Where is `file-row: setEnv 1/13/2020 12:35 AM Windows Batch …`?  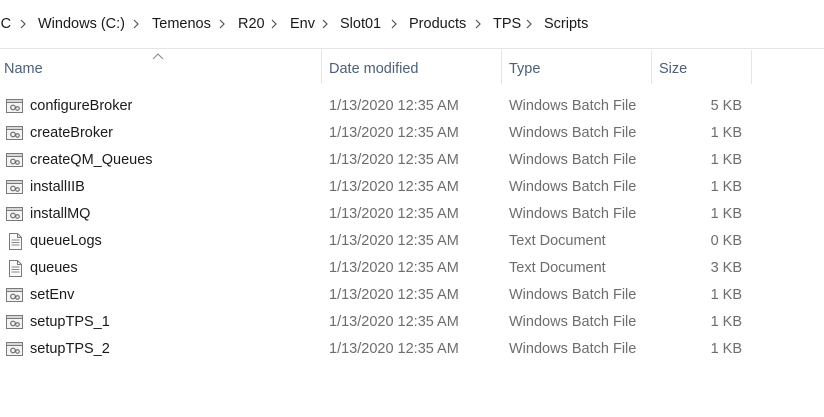
file-row: setEnv 1/13/2020 12:35 AM Windows Batch … is located at coordinates (380, 295).